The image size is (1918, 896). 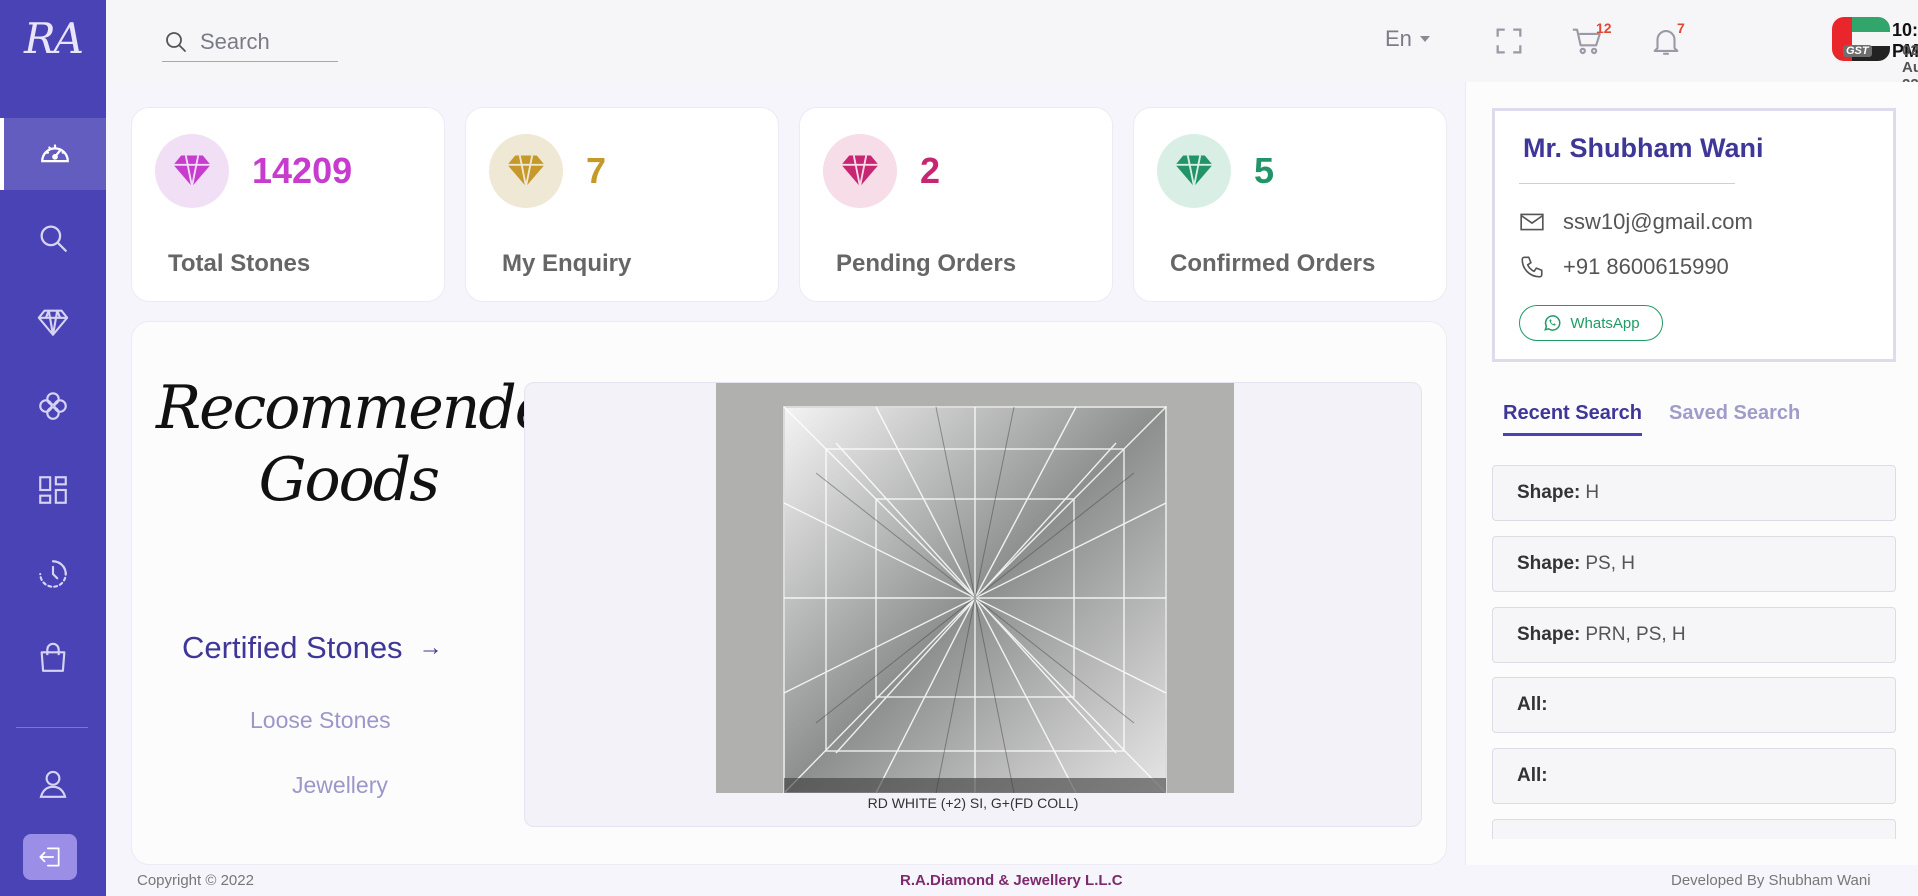 I want to click on profile-email-row: ssw10j@gmail.com, so click(x=1636, y=222).